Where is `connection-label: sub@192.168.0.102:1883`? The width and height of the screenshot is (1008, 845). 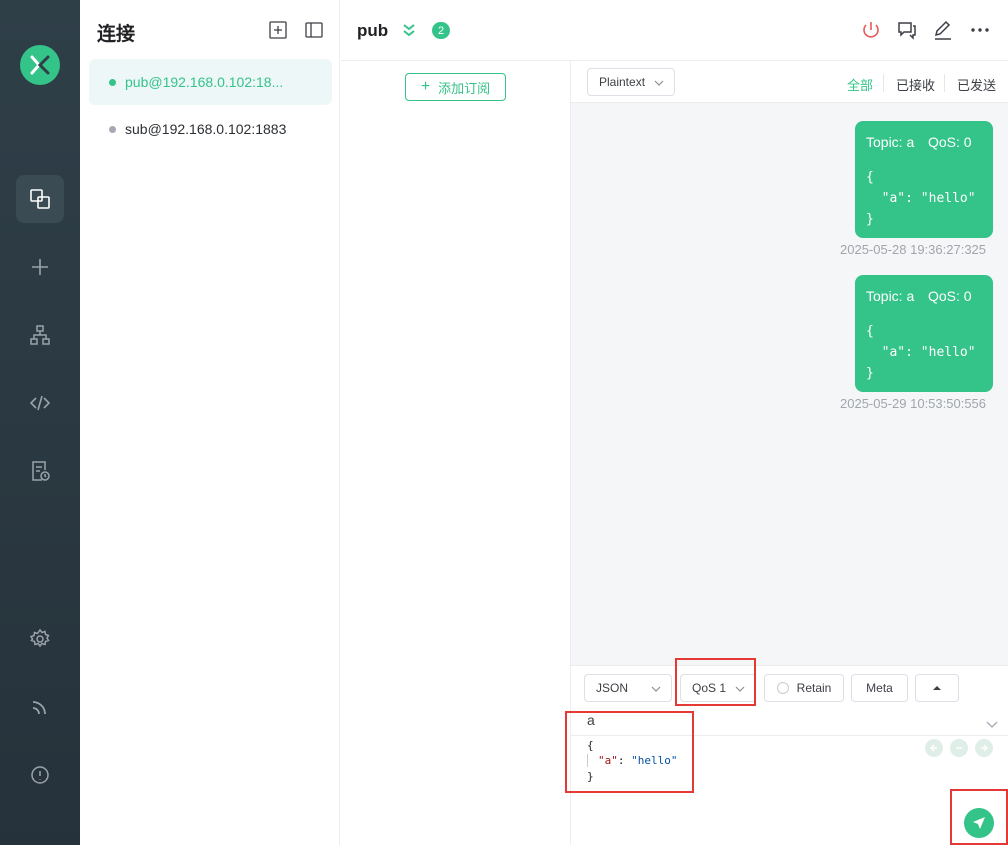 connection-label: sub@192.168.0.102:1883 is located at coordinates (206, 129).